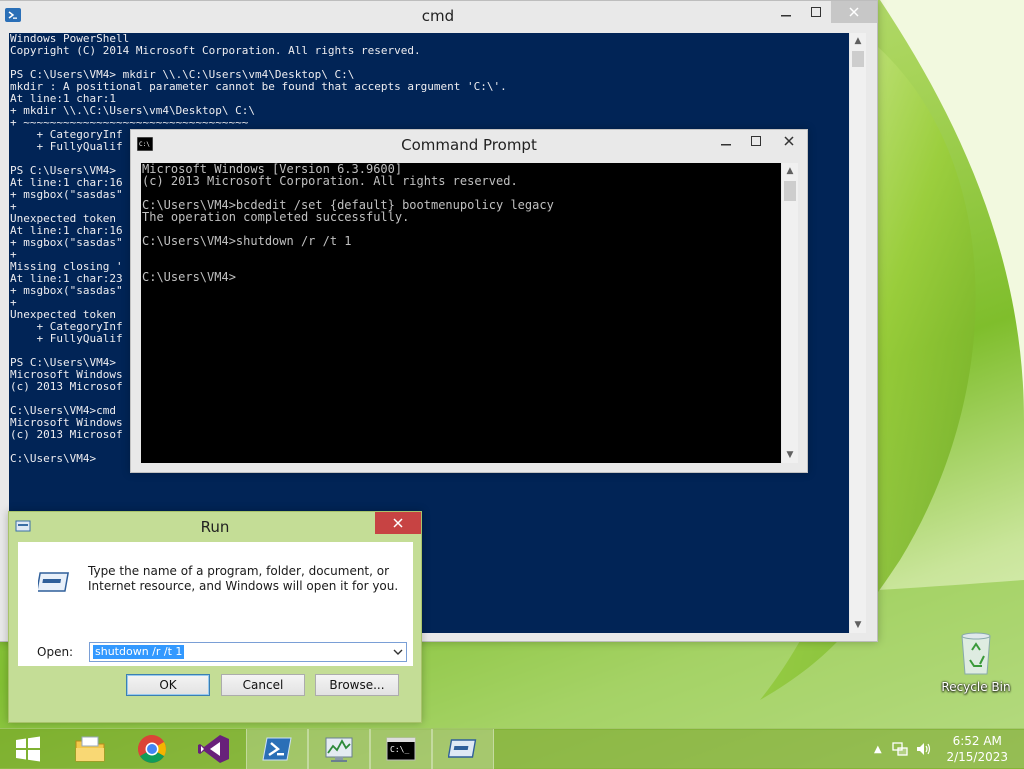  I want to click on recycle-bin-icon, so click(976, 653).